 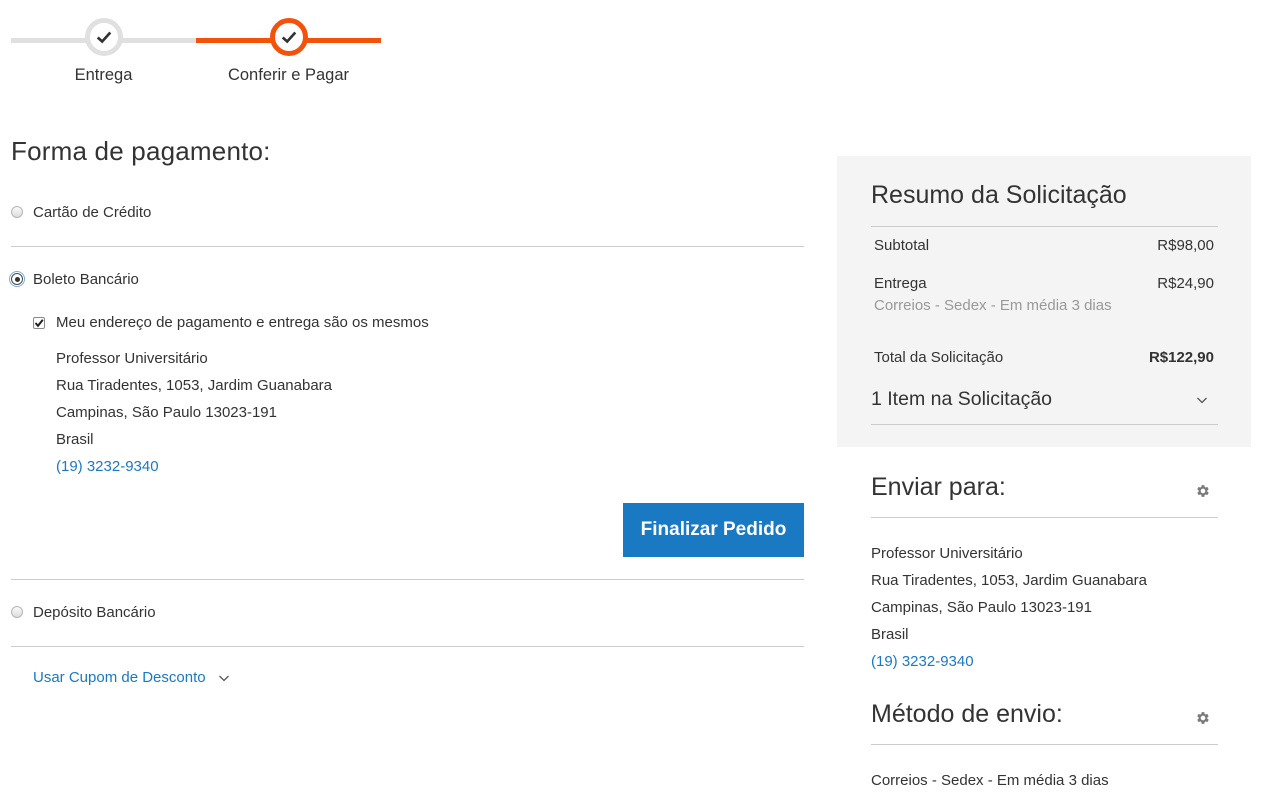 What do you see at coordinates (902, 245) in the screenshot?
I see `subtotal-label: Subtotal` at bounding box center [902, 245].